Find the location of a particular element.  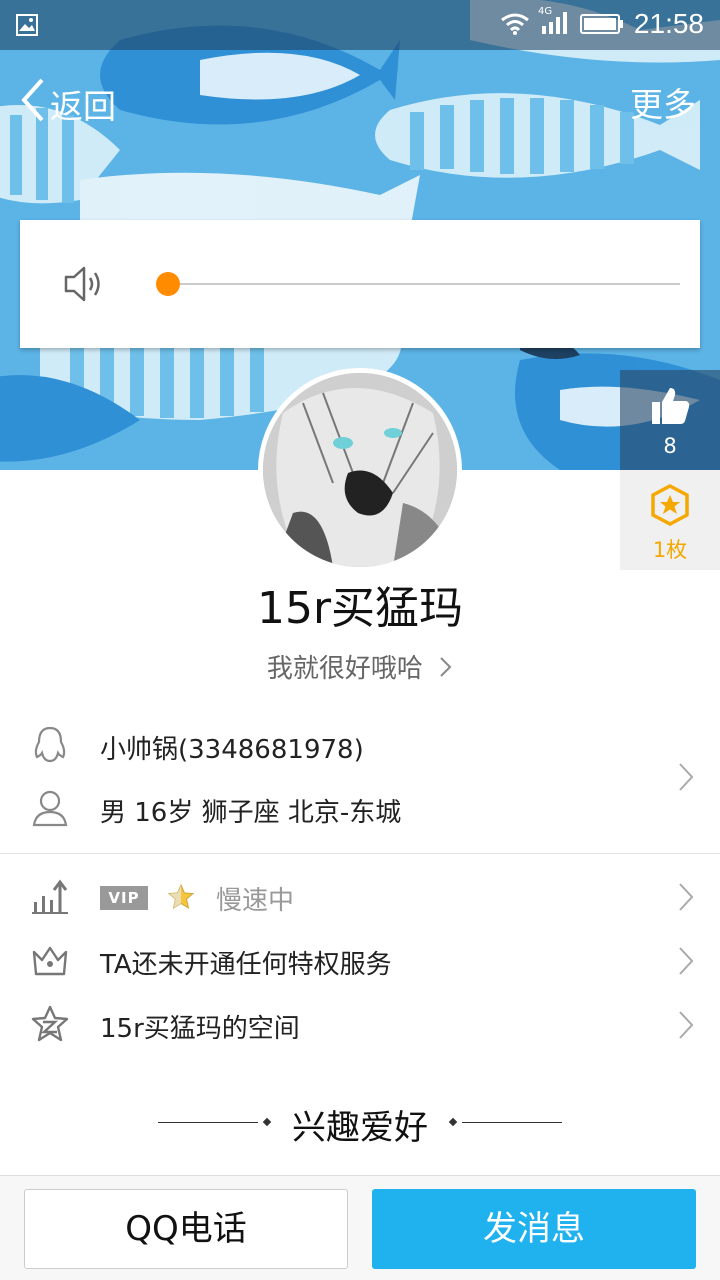

privilege-row: TA还未开通任何特权服务 is located at coordinates (360, 962).